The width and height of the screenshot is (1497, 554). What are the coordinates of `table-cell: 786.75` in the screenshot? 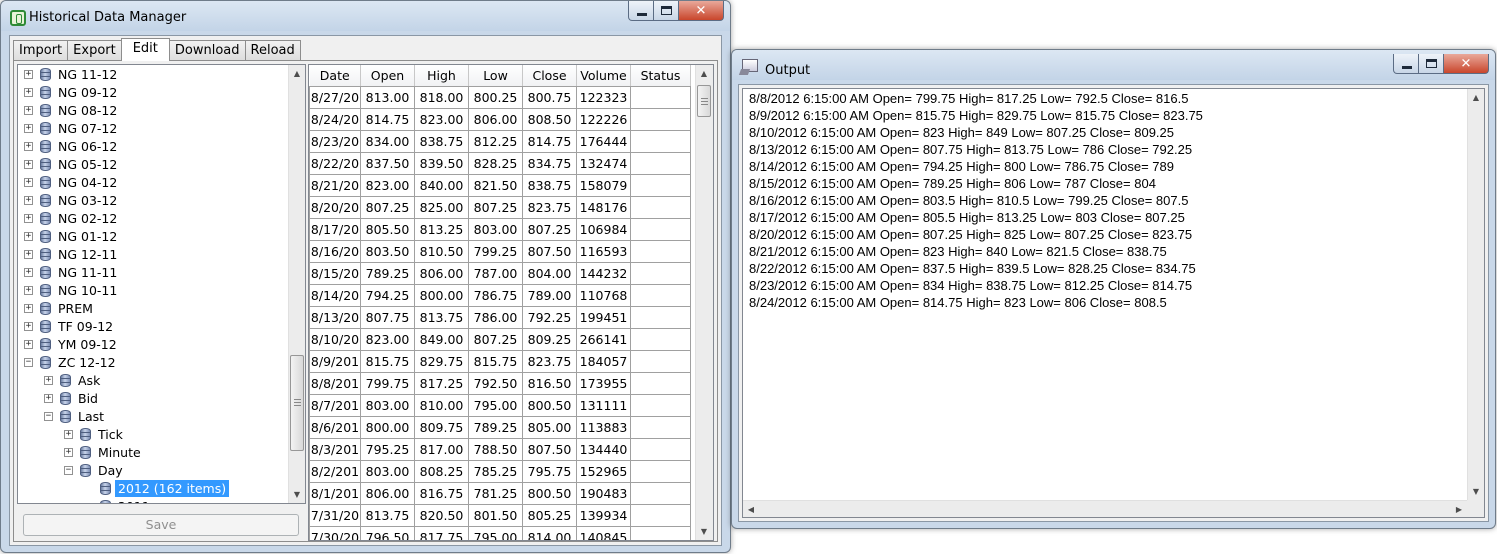 It's located at (495, 295).